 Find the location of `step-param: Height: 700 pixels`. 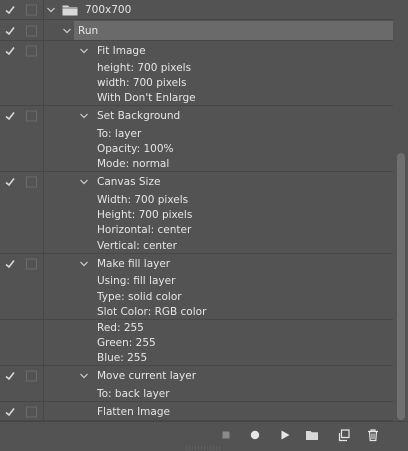

step-param: Height: 700 pixels is located at coordinates (196, 214).